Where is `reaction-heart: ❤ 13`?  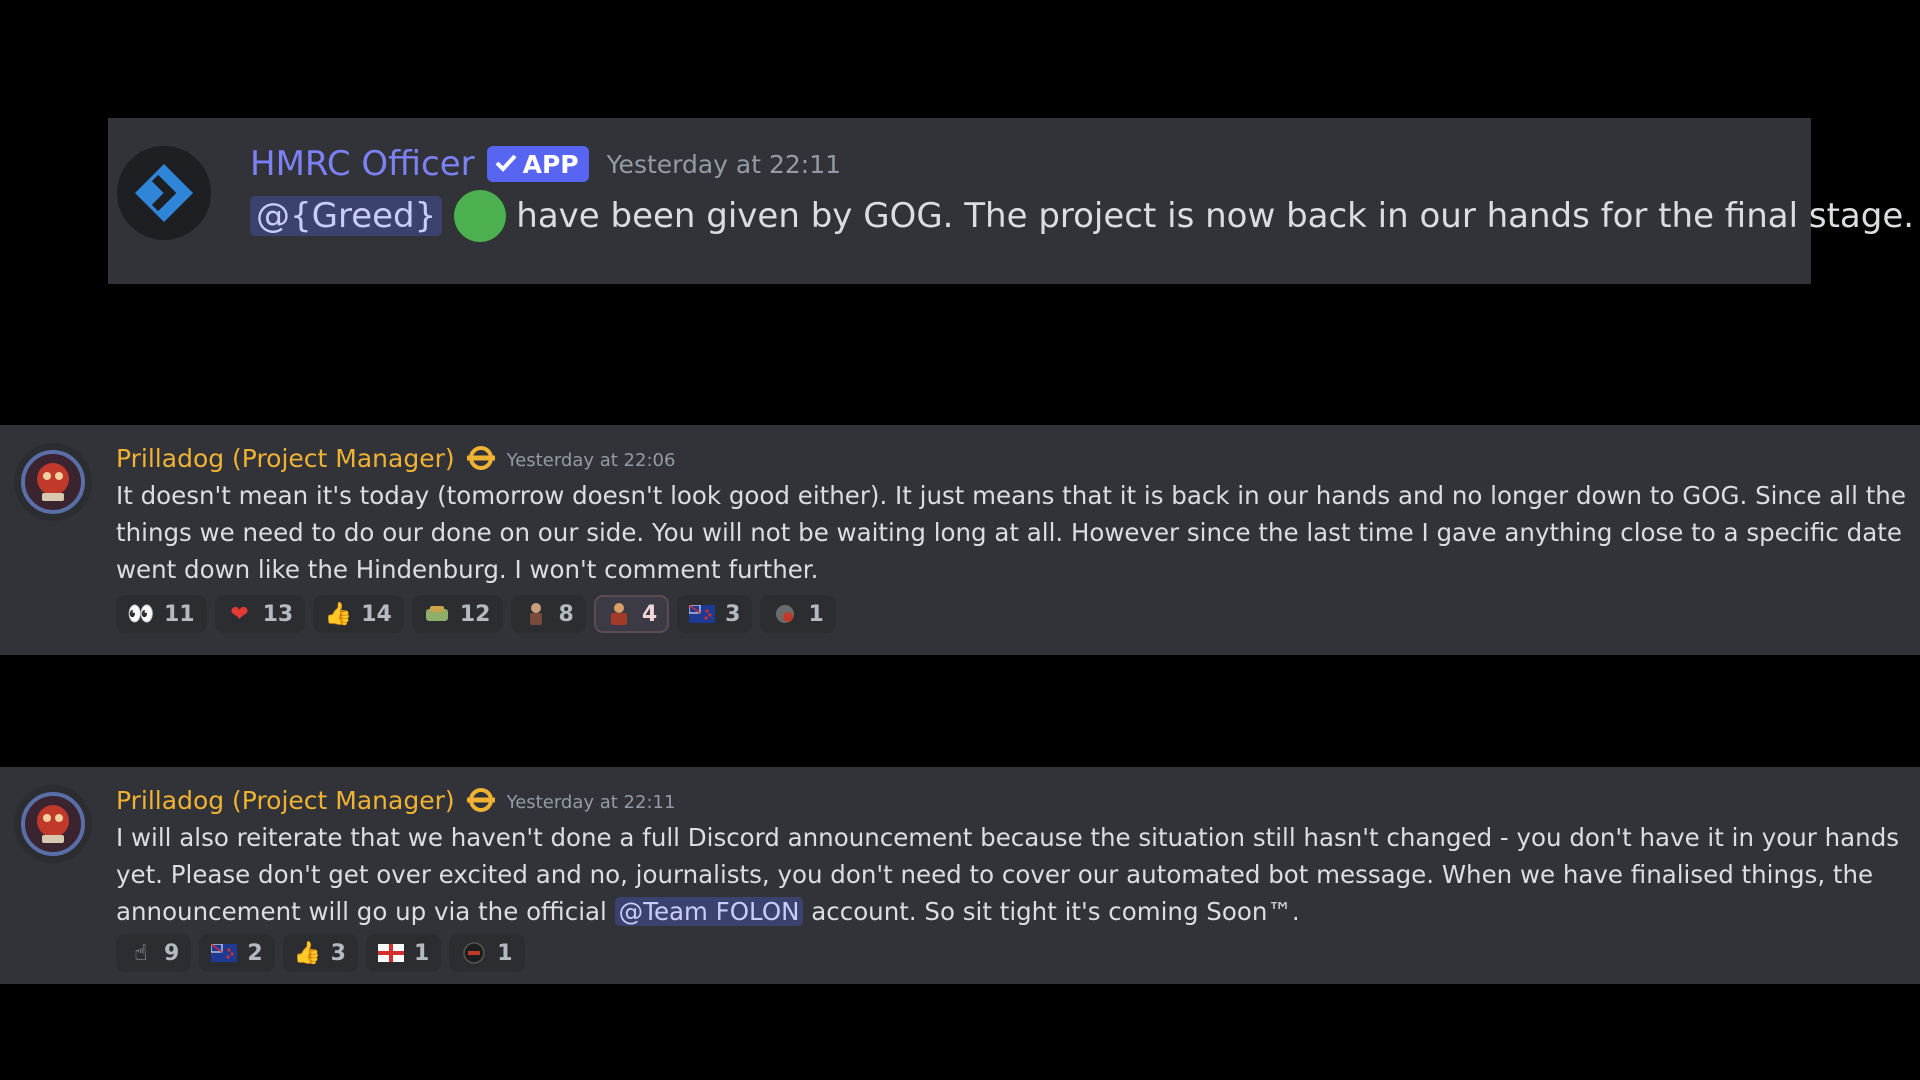
reaction-heart: ❤ 13 is located at coordinates (260, 614).